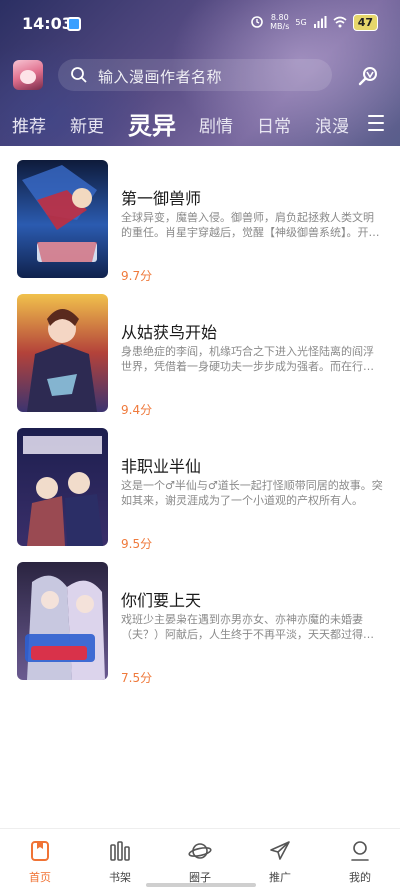 The width and height of the screenshot is (400, 889). What do you see at coordinates (280, 850) in the screenshot?
I see `paper-plane-icon` at bounding box center [280, 850].